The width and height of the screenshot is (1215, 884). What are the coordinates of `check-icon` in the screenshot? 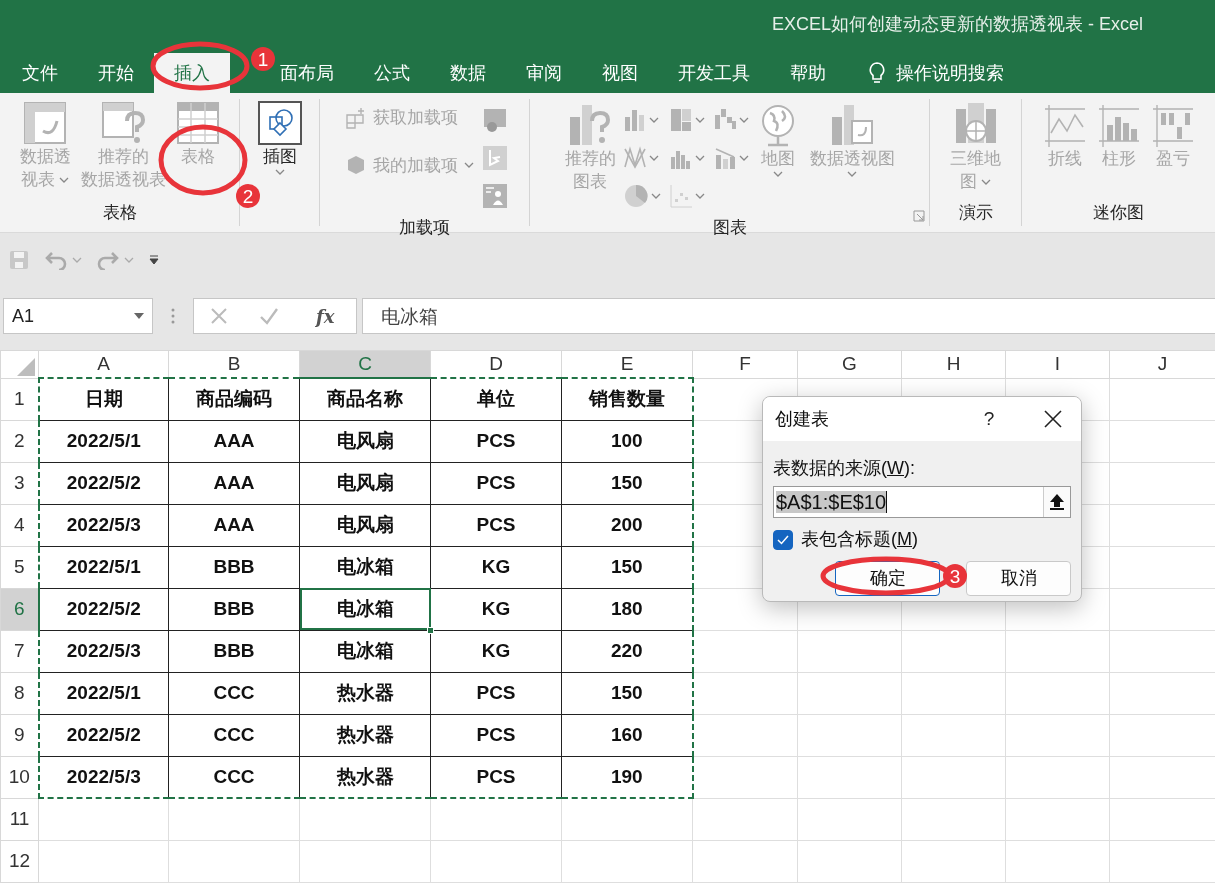 It's located at (268, 316).